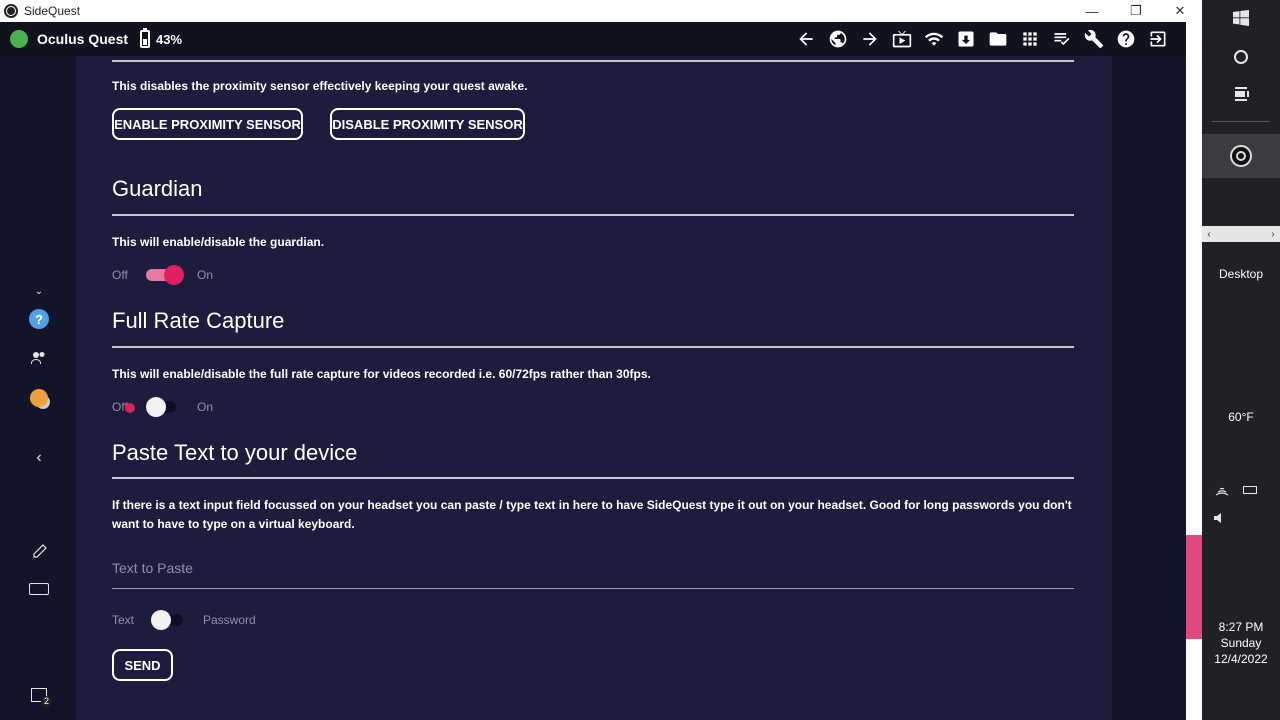 This screenshot has height=720, width=1280. Describe the element at coordinates (601, 11) in the screenshot. I see `window-titlebar: SideQuest — ❐ ✕` at that location.